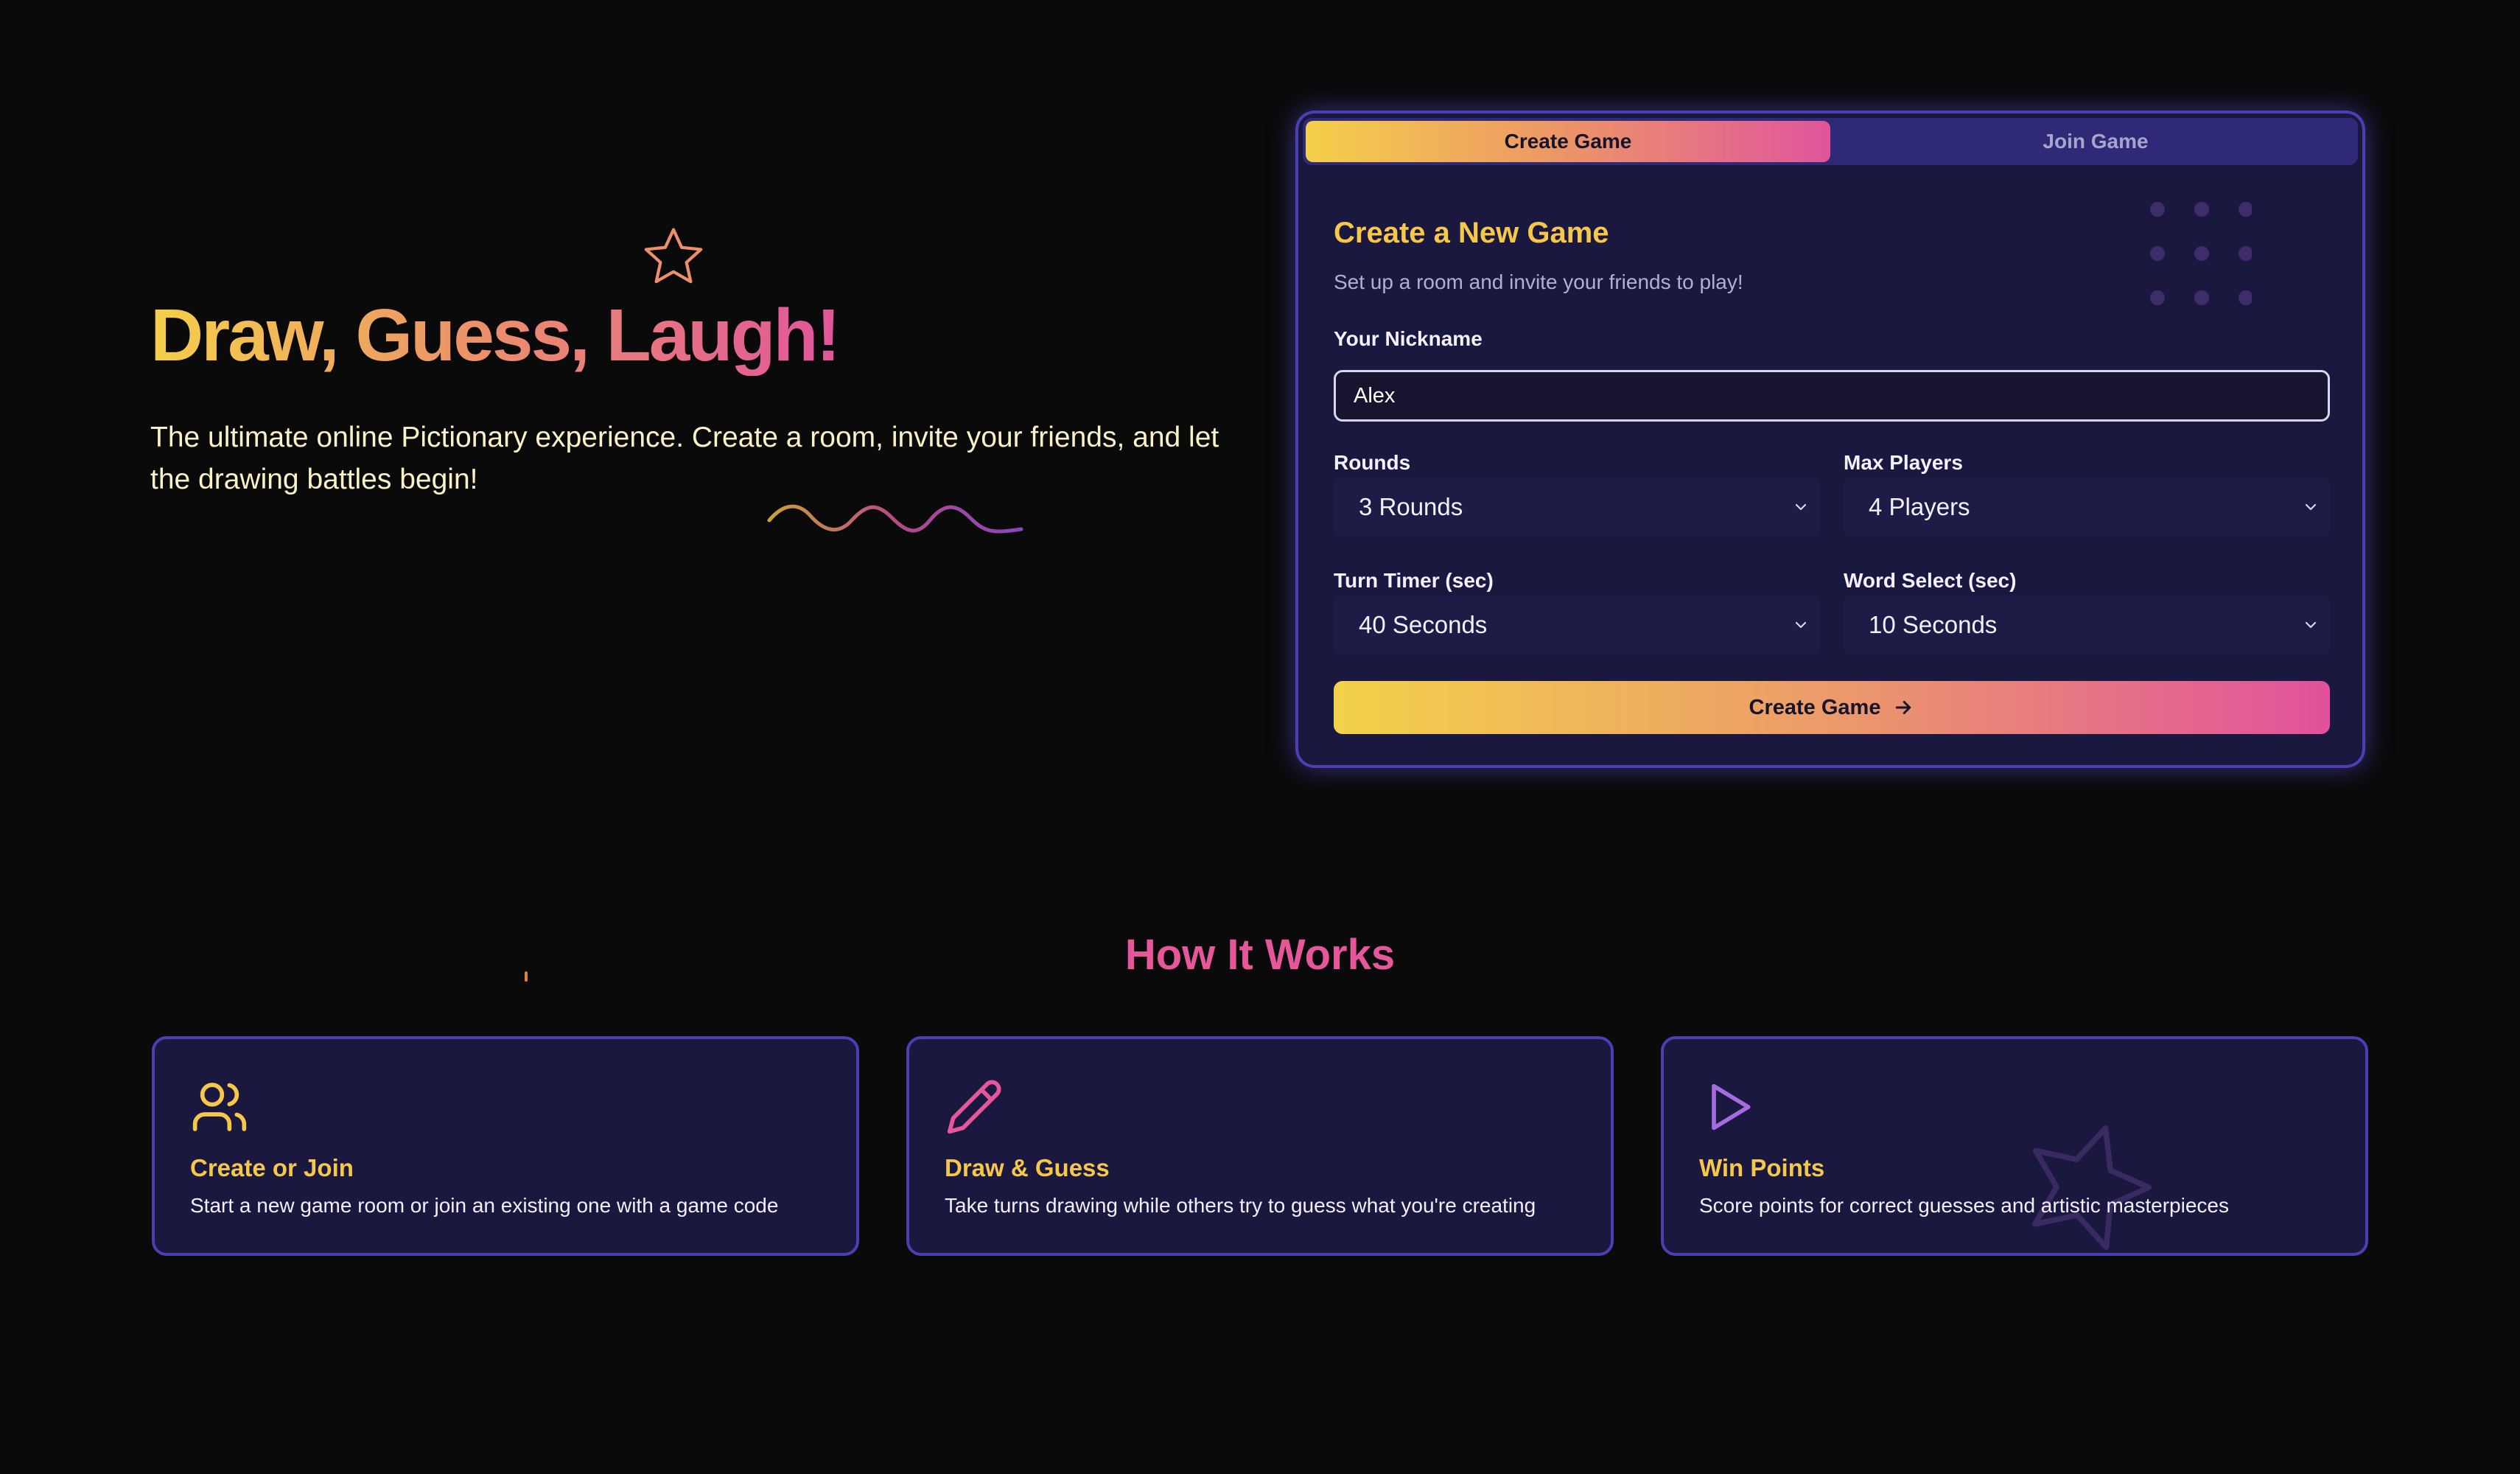 This screenshot has width=2520, height=1474. What do you see at coordinates (1471, 233) in the screenshot?
I see `card-title: Create a New Game` at bounding box center [1471, 233].